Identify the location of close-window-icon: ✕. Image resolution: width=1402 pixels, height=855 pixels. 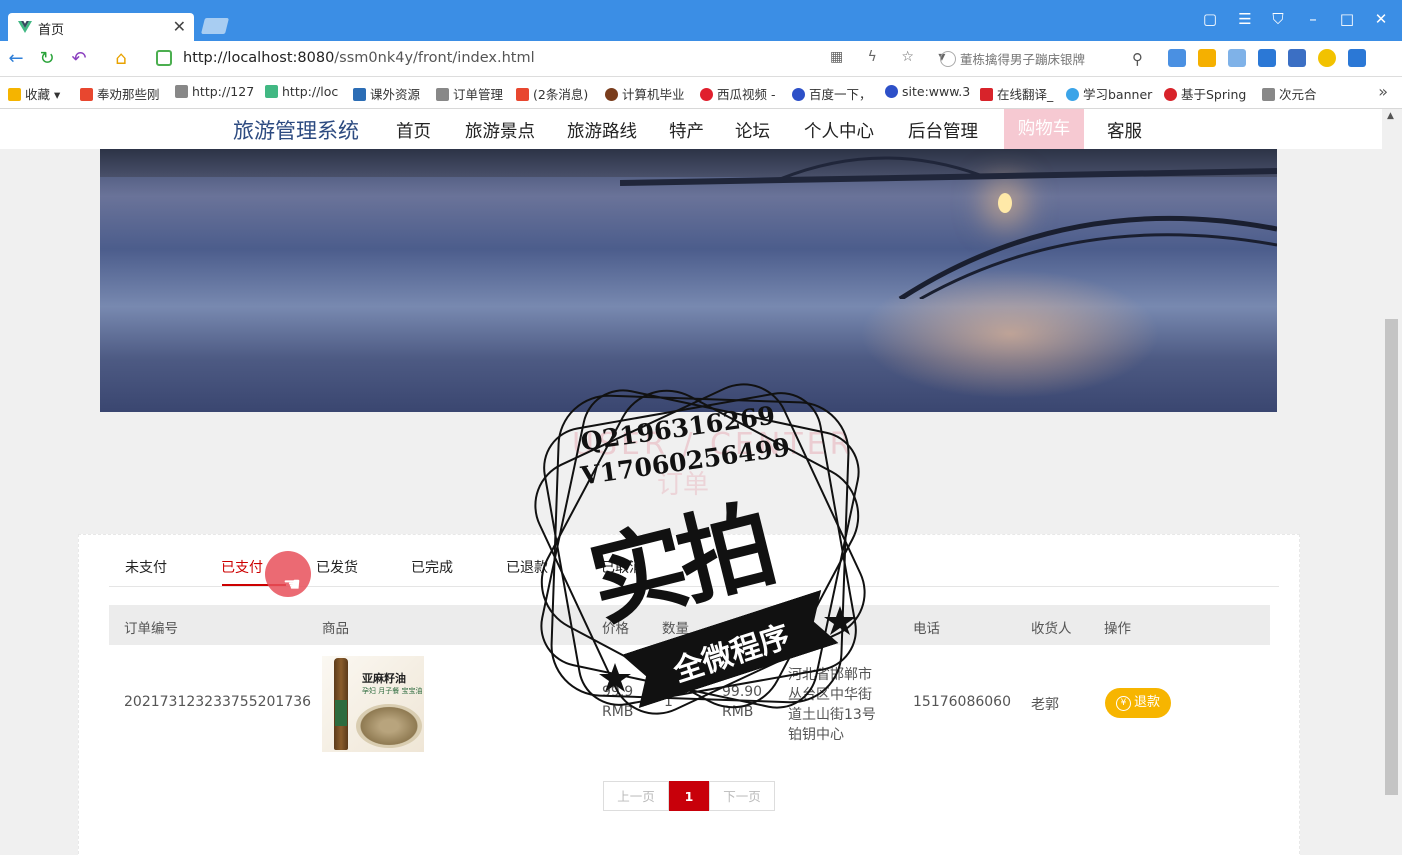
(1381, 19).